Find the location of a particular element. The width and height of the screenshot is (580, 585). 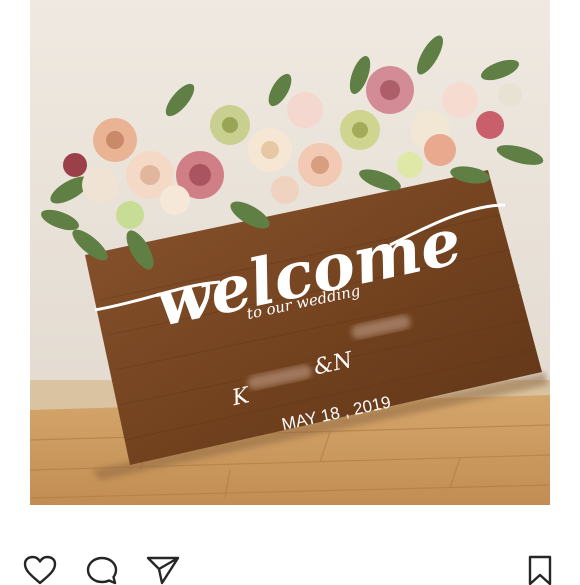

send-icon is located at coordinates (163, 570).